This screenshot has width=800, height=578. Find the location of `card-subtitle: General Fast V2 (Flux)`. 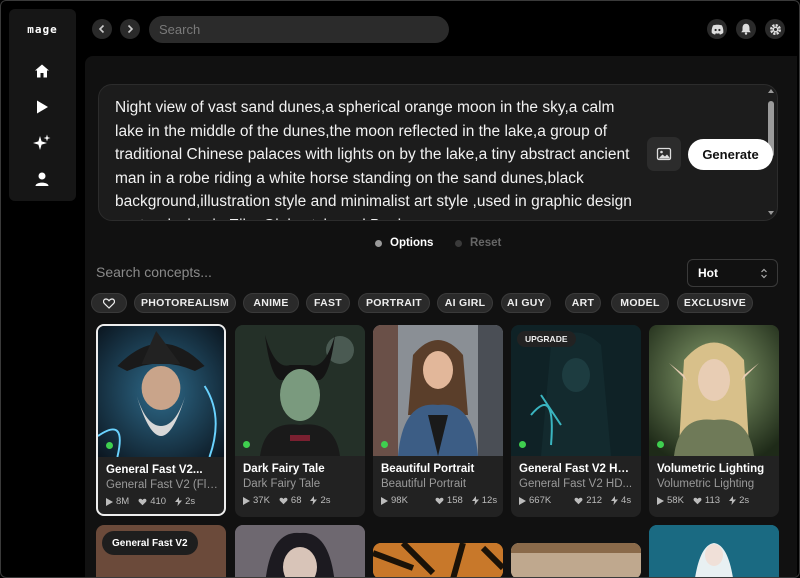

card-subtitle: General Fast V2 (Flux) is located at coordinates (164, 485).